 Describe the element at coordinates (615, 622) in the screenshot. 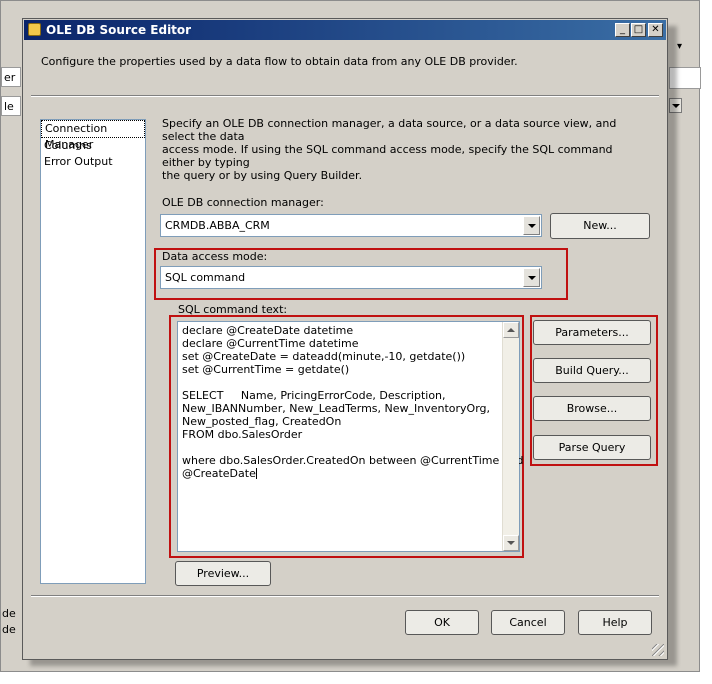

I see `help-button: Help` at that location.